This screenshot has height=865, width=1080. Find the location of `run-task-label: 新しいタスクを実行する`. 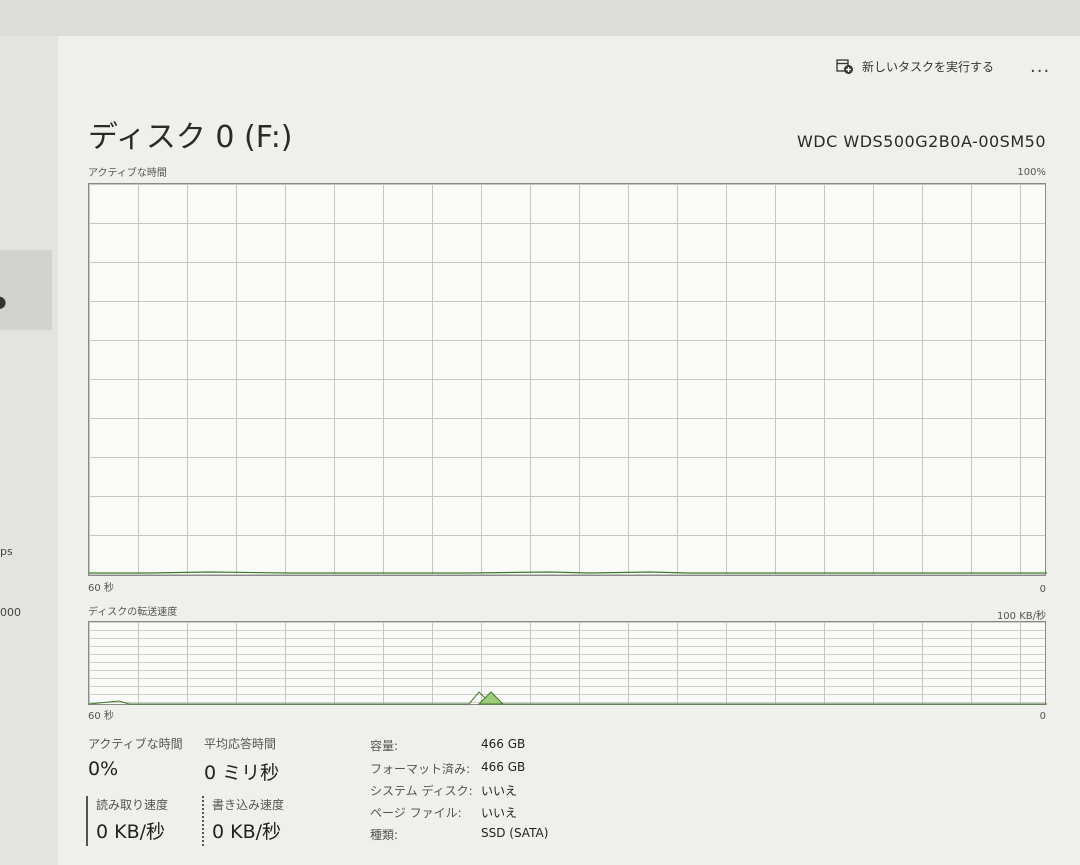

run-task-label: 新しいタスクを実行する is located at coordinates (928, 67).